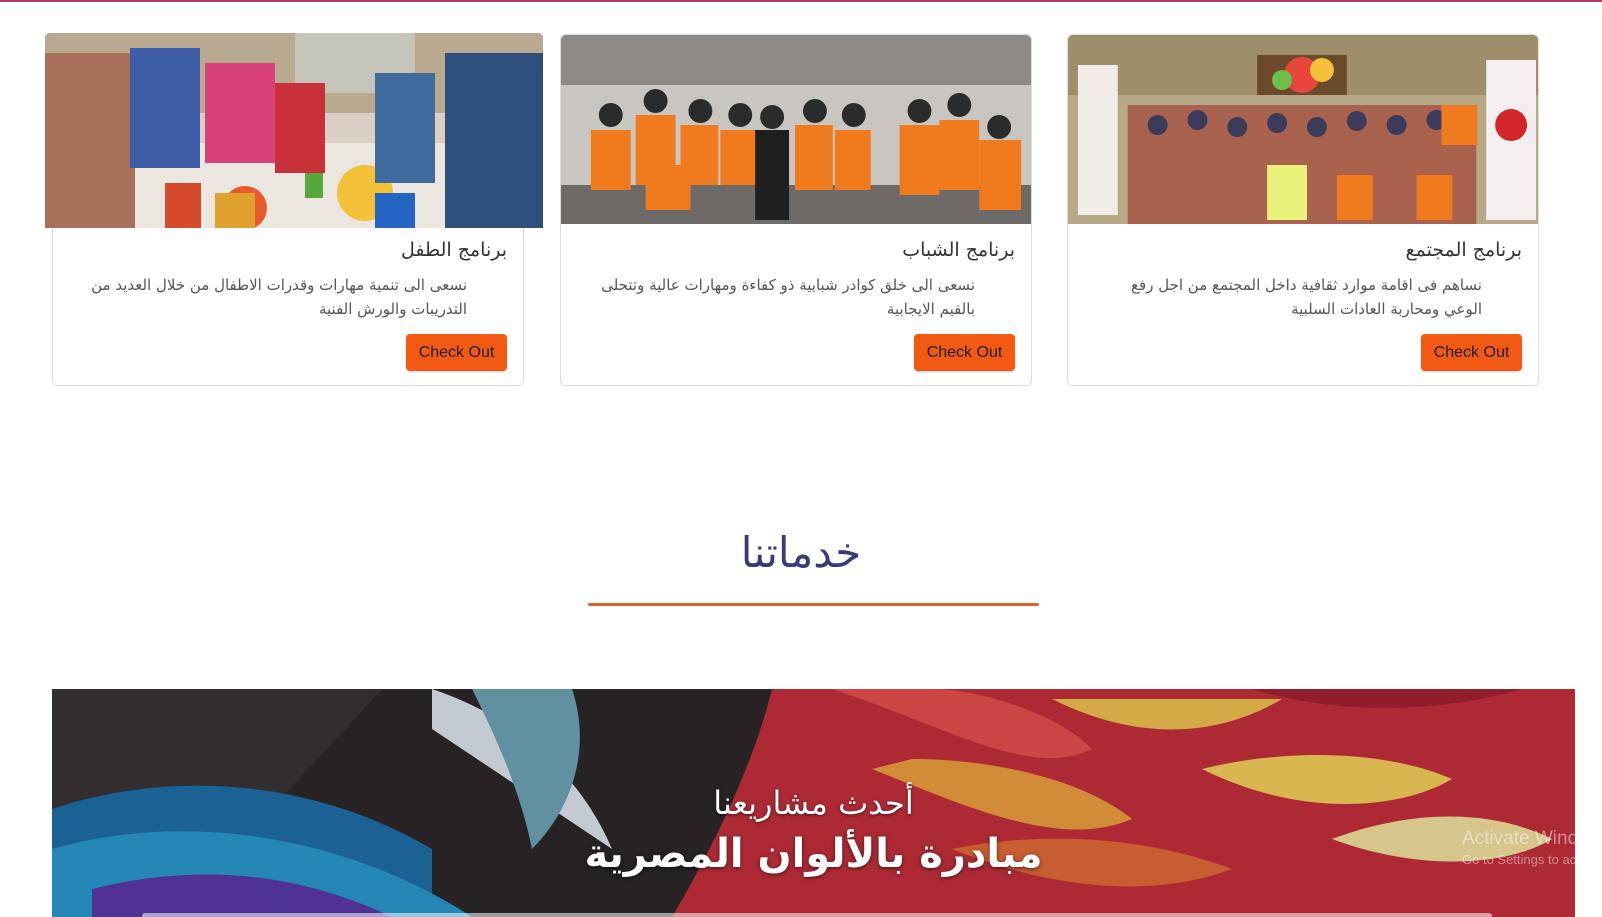 This screenshot has height=917, width=1602. I want to click on latest-project-title: مبادرة بالألوان المصرية, so click(813, 854).